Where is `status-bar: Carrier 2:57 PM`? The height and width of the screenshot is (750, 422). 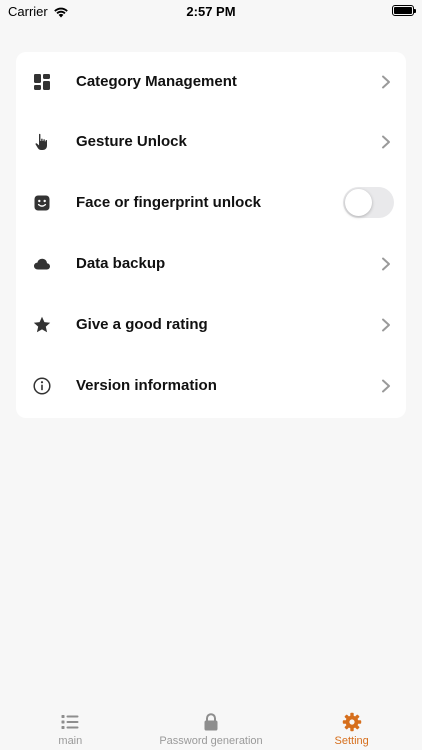 status-bar: Carrier 2:57 PM is located at coordinates (211, 12).